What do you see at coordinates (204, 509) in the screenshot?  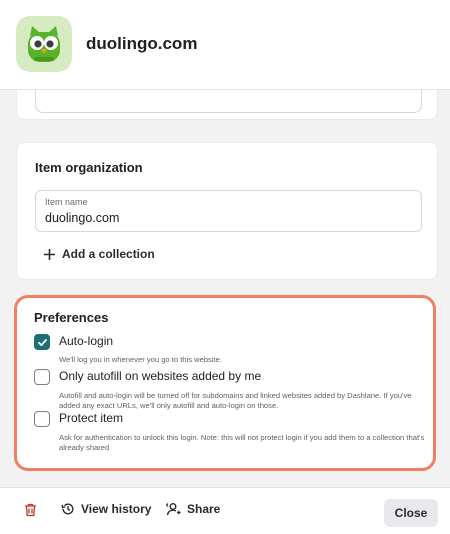 I see `share-label: Share` at bounding box center [204, 509].